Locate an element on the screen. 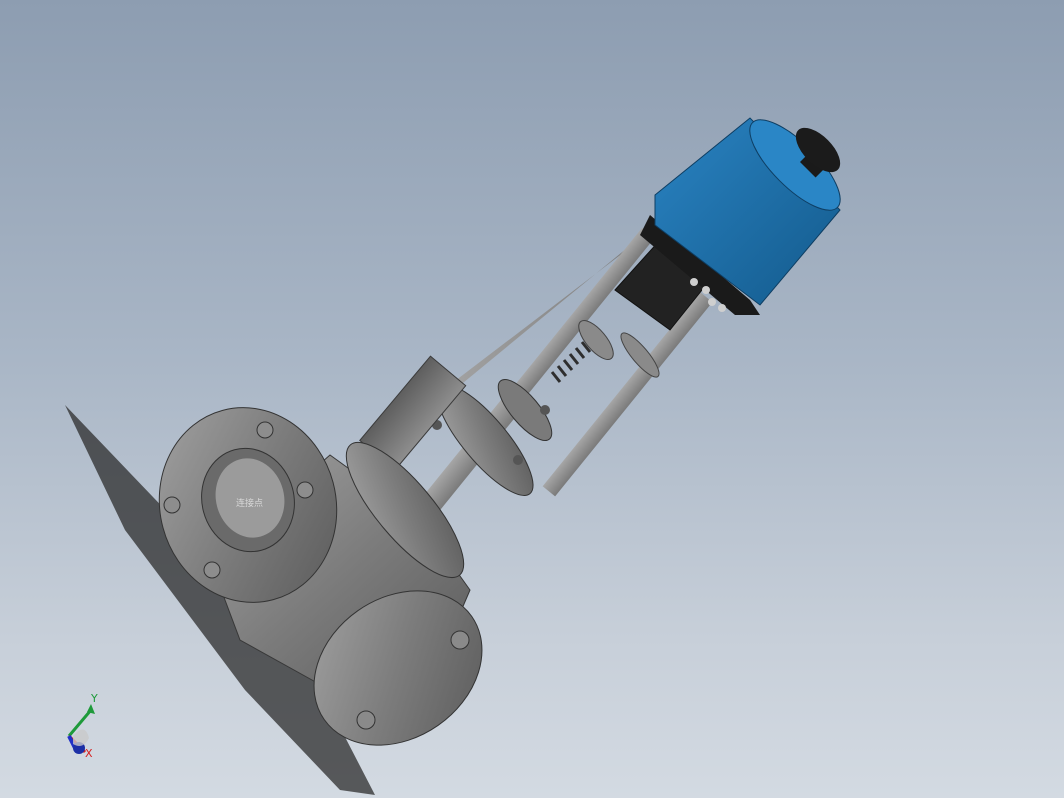 This screenshot has height=798, width=1064. view-triad: Y X is located at coordinates (80, 727).